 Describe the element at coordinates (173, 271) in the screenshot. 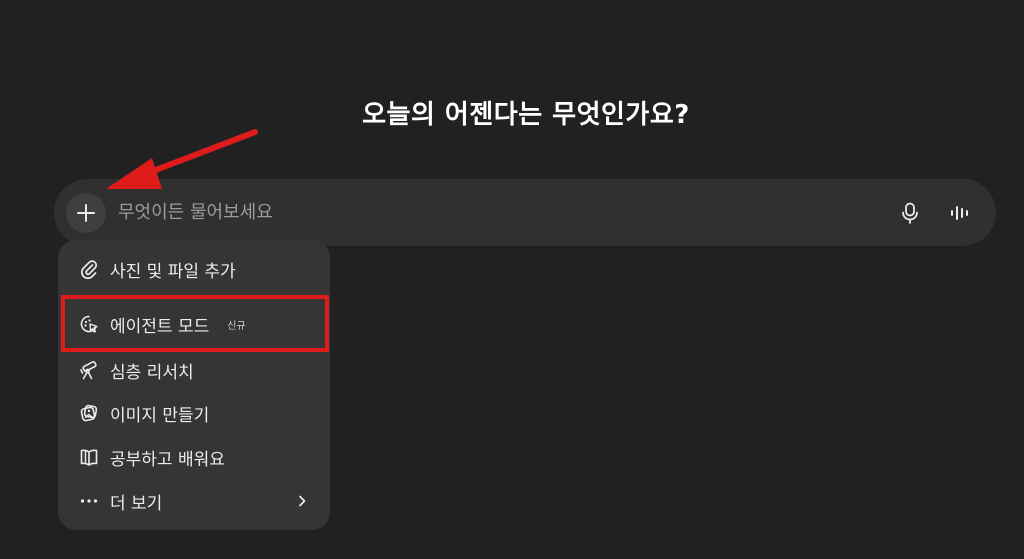

I see `menu-item-label: 사진 및 파일 추가` at that location.